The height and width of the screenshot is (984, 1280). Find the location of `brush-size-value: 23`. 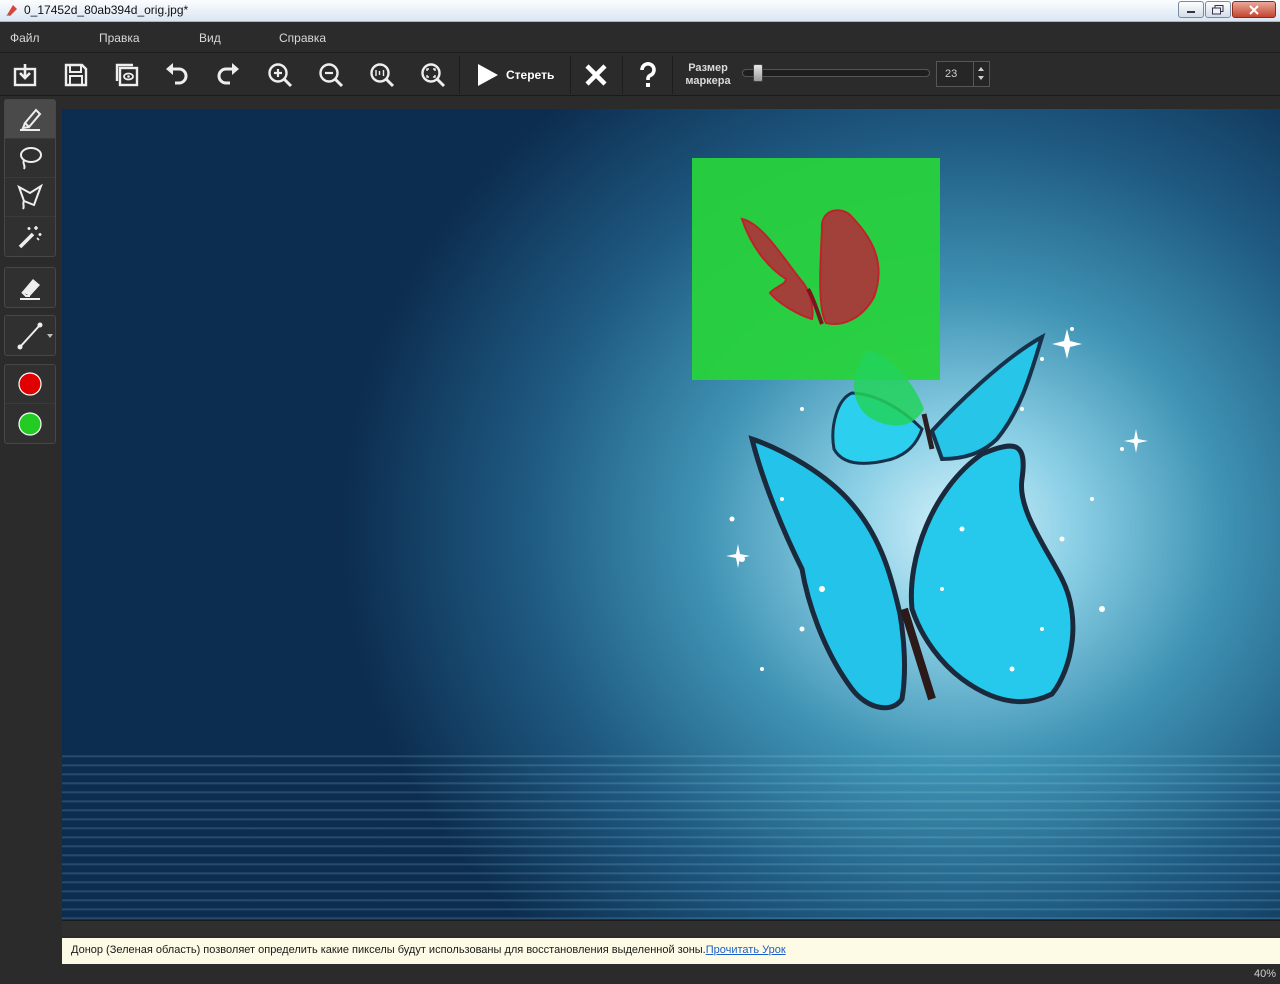

brush-size-value: 23 is located at coordinates (951, 74).